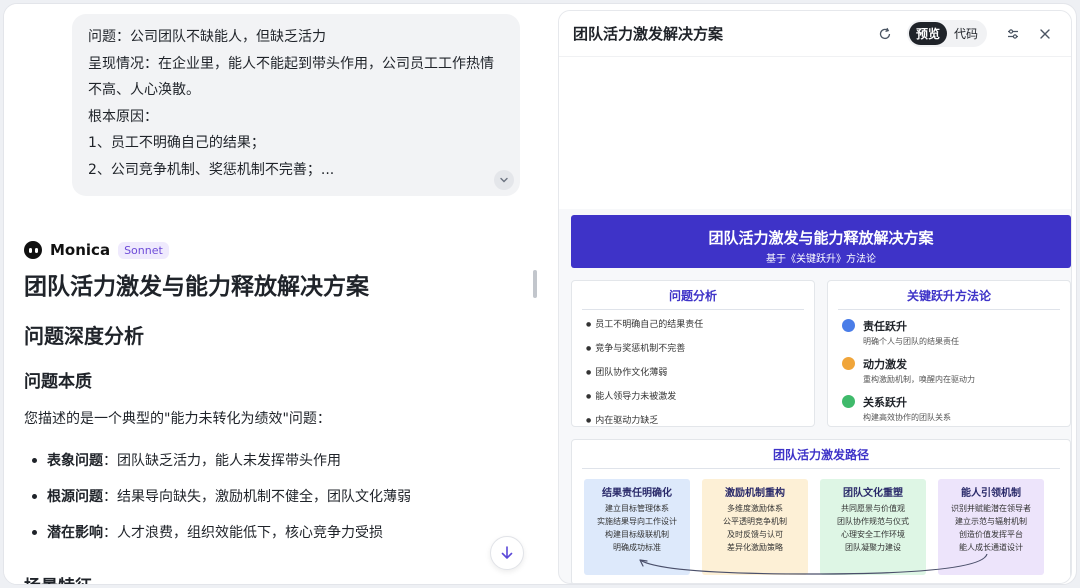 Image resolution: width=1080 pixels, height=588 pixels. I want to click on list-item: 表象问题 ：团队缺乏活力，能人未发挥带头作用, so click(276, 460).